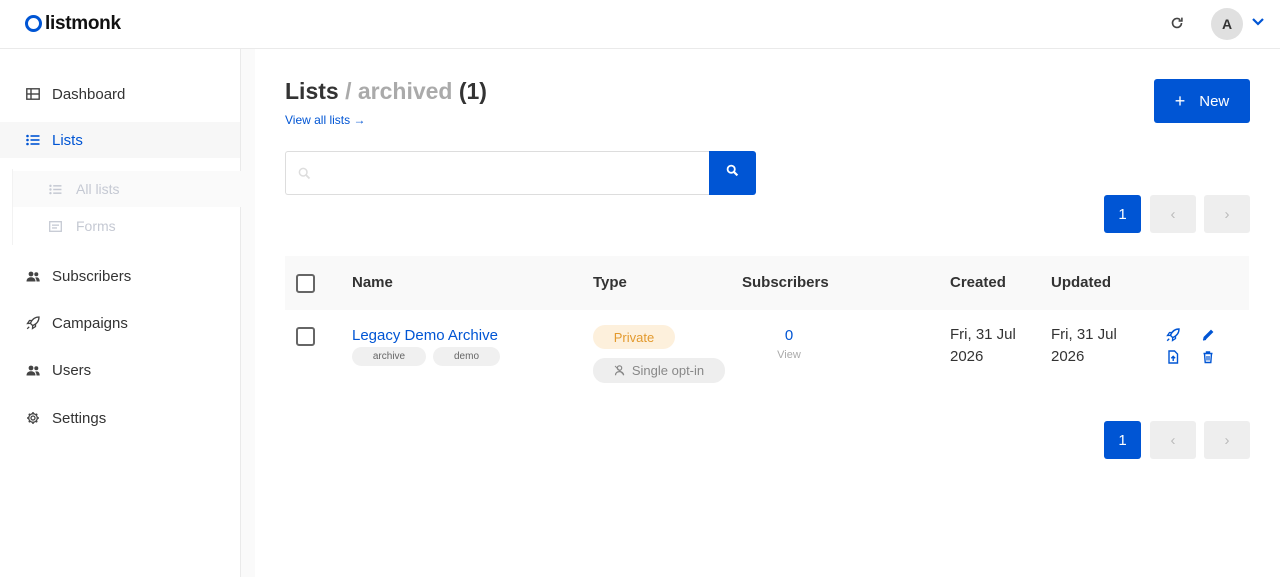 The width and height of the screenshot is (1280, 577). What do you see at coordinates (83, 23) in the screenshot?
I see `logo-text: listmonk` at bounding box center [83, 23].